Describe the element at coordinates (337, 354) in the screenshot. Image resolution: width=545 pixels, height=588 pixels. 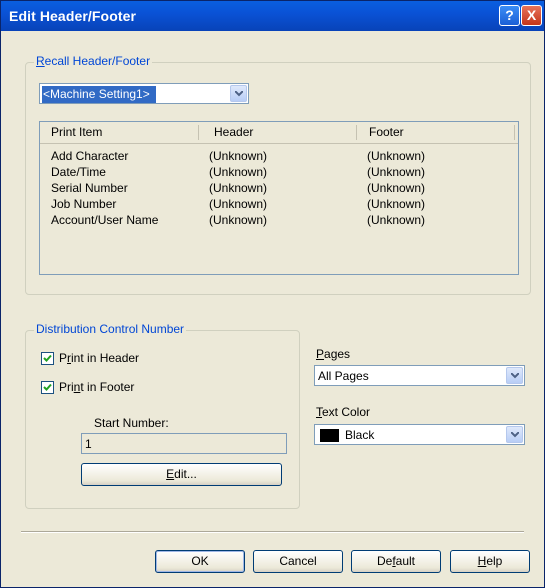
I see `label-part: ages` at that location.